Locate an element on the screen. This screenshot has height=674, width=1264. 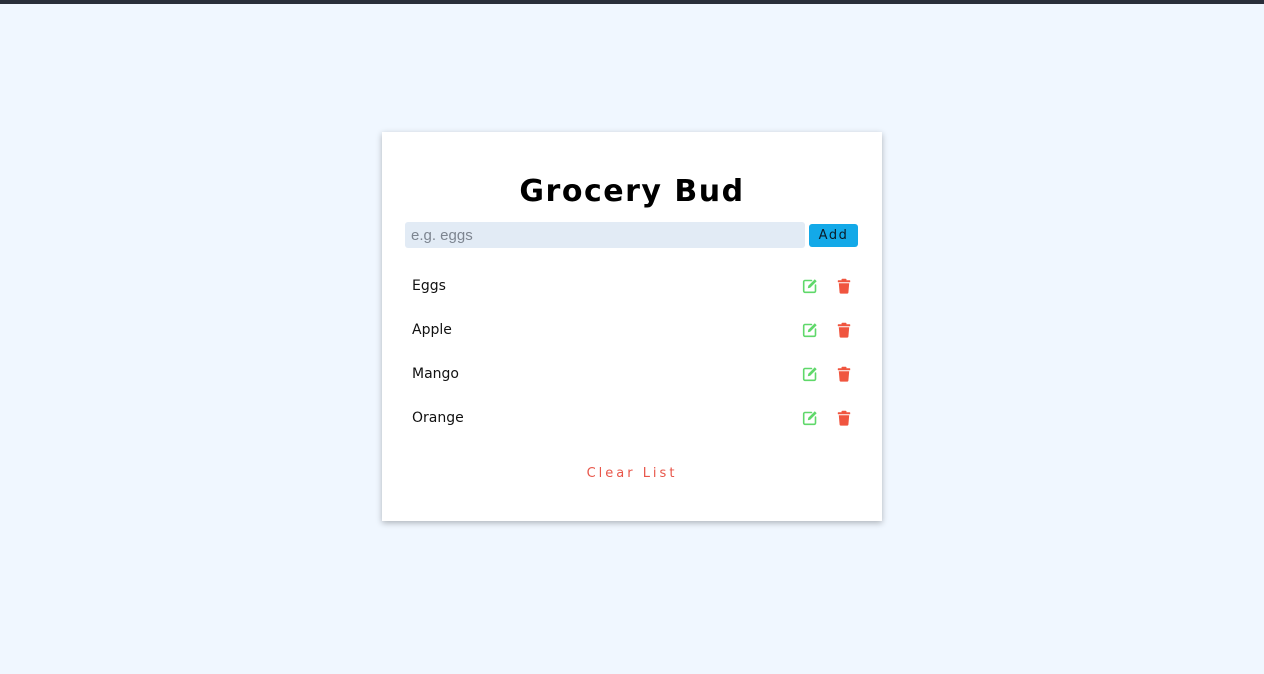
grocery-list: Eggs Apple Mango Orange is located at coordinates (635, 354).